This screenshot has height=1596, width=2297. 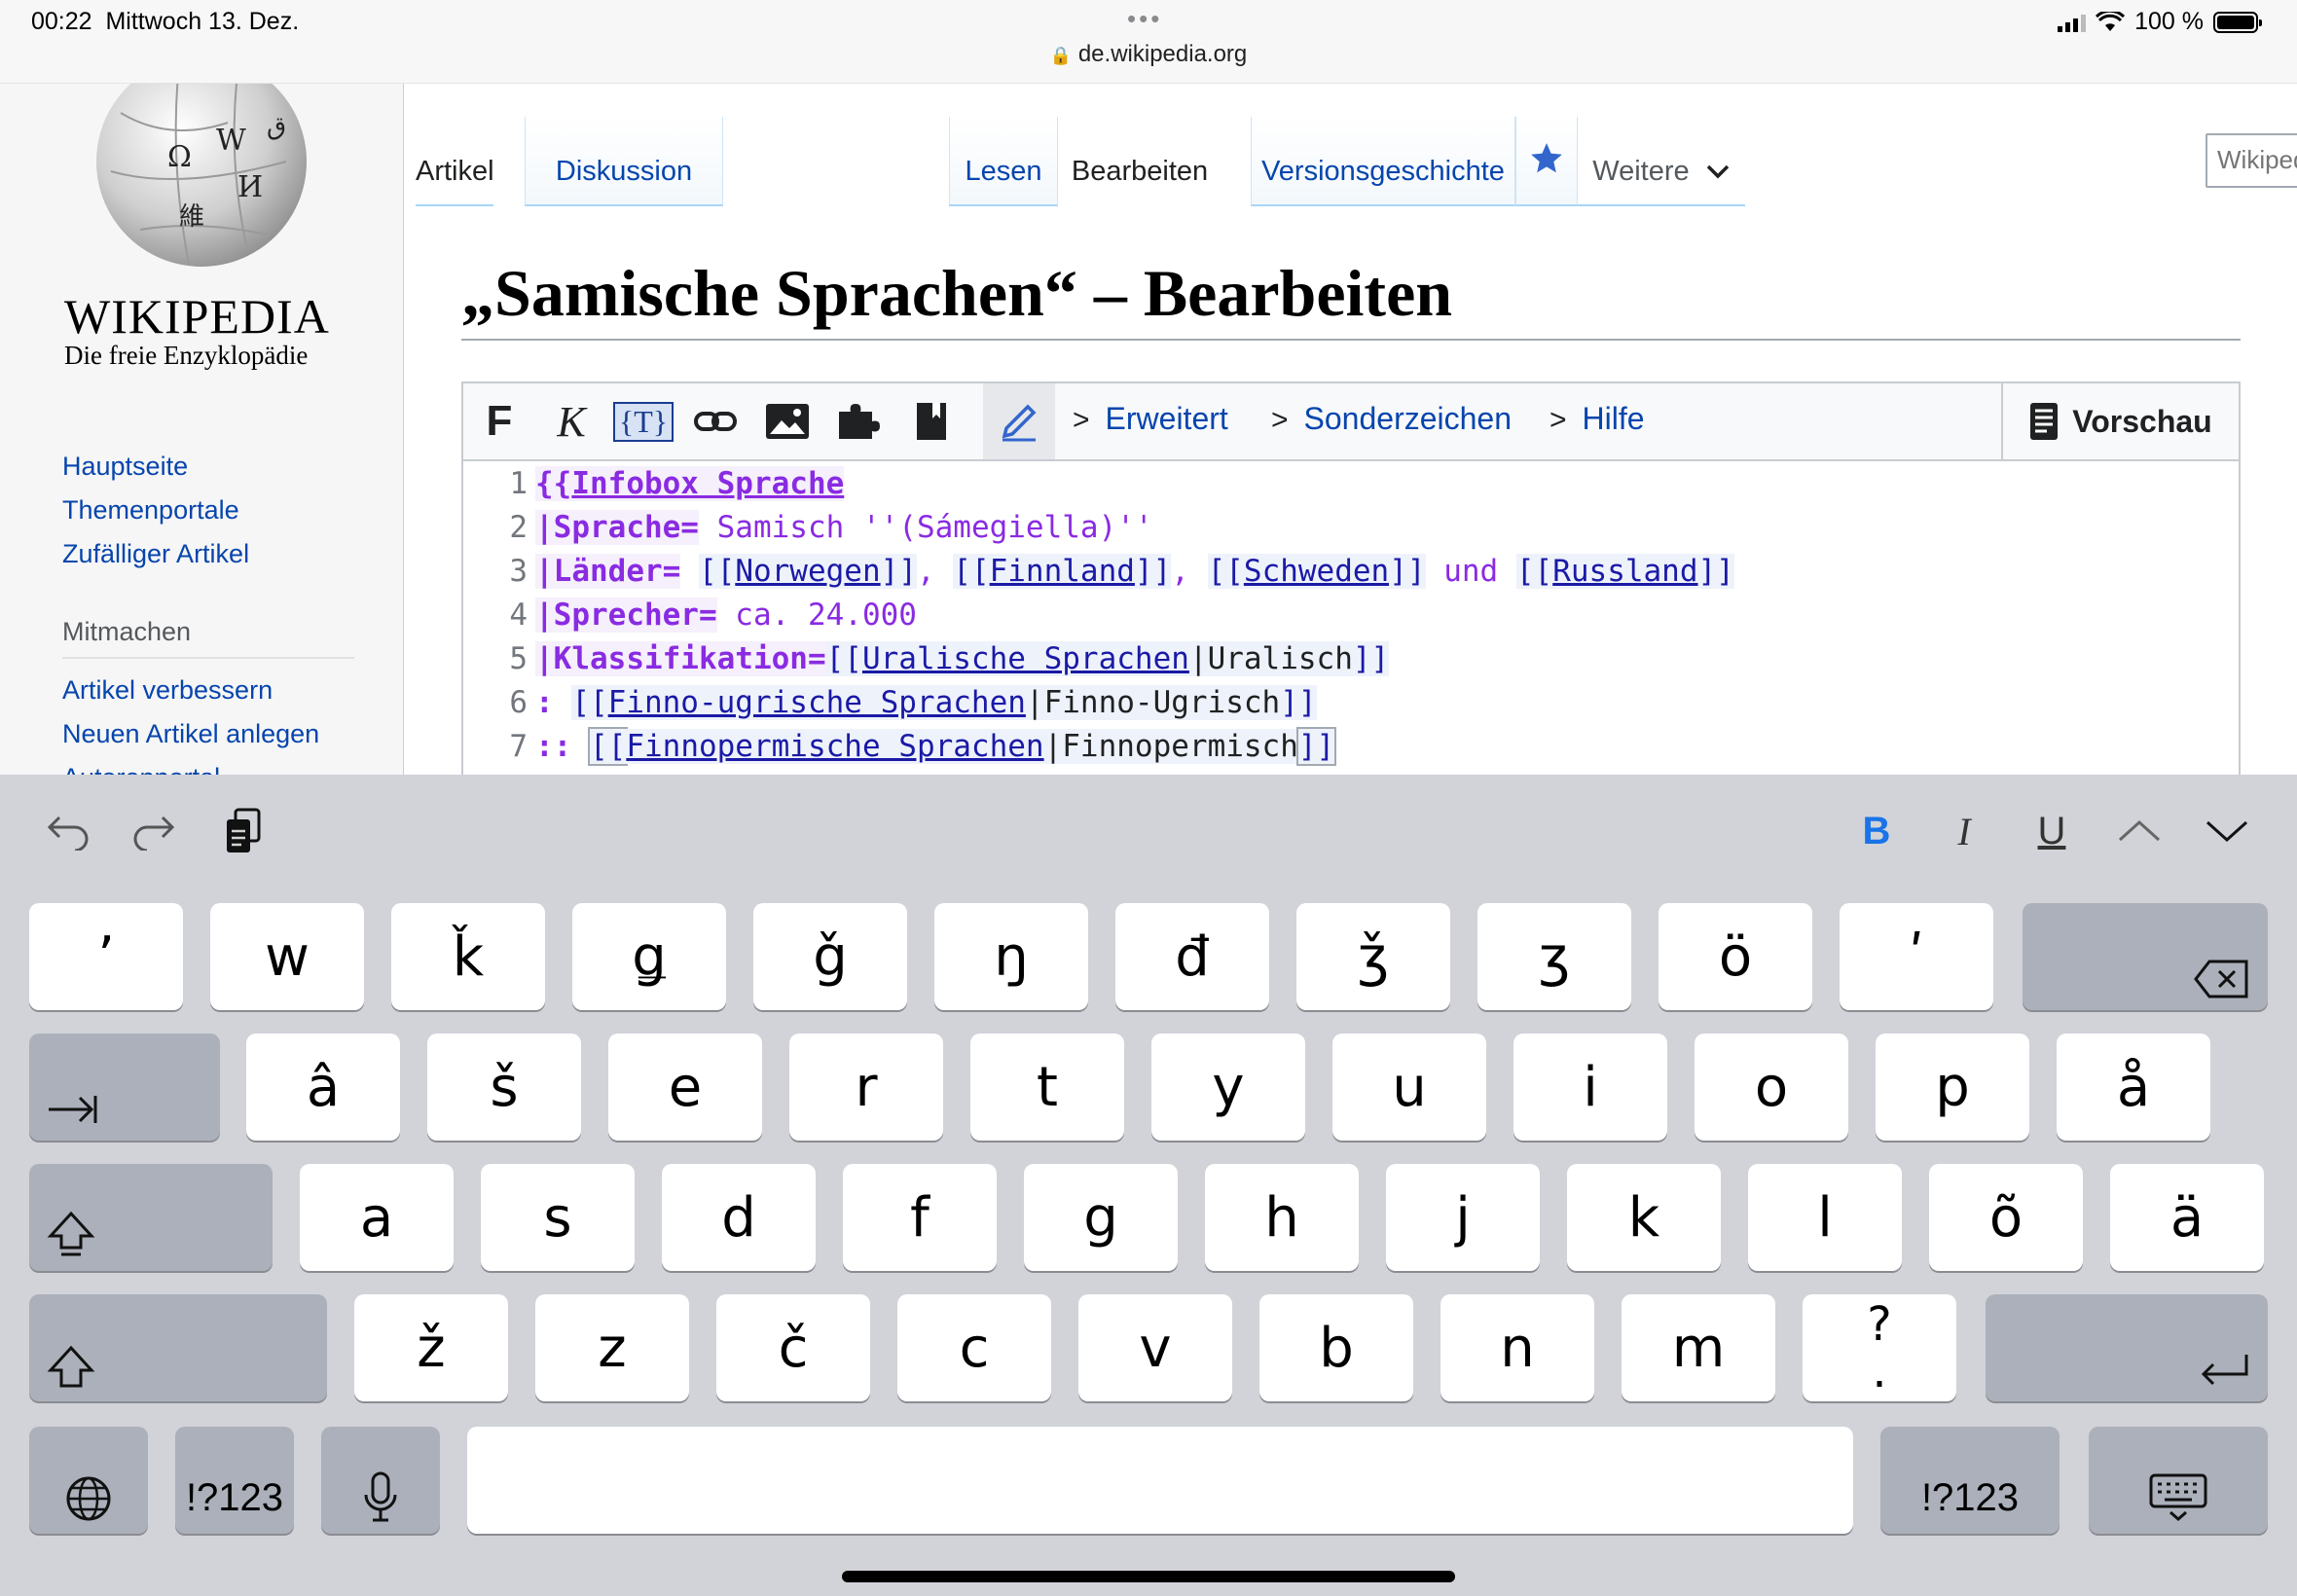 What do you see at coordinates (1155, 1347) in the screenshot?
I see `key: v` at bounding box center [1155, 1347].